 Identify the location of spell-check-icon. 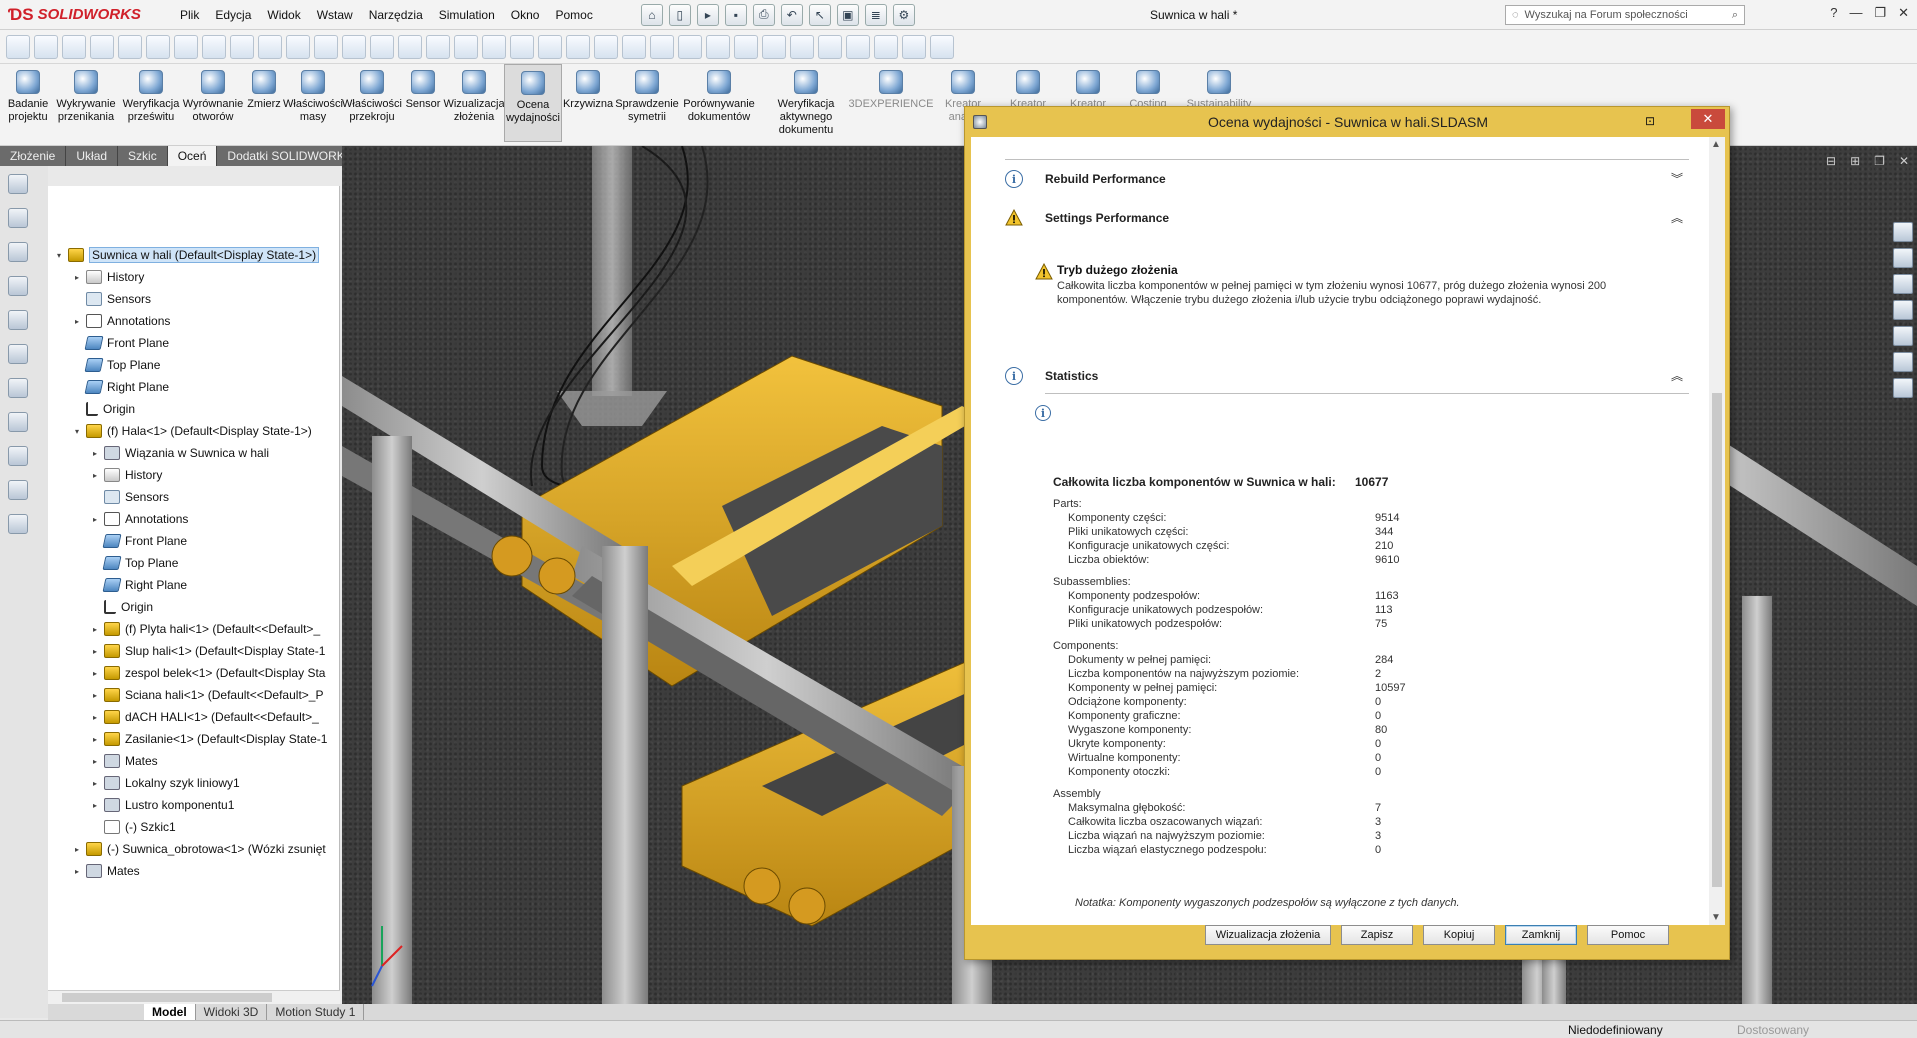
(18, 46).